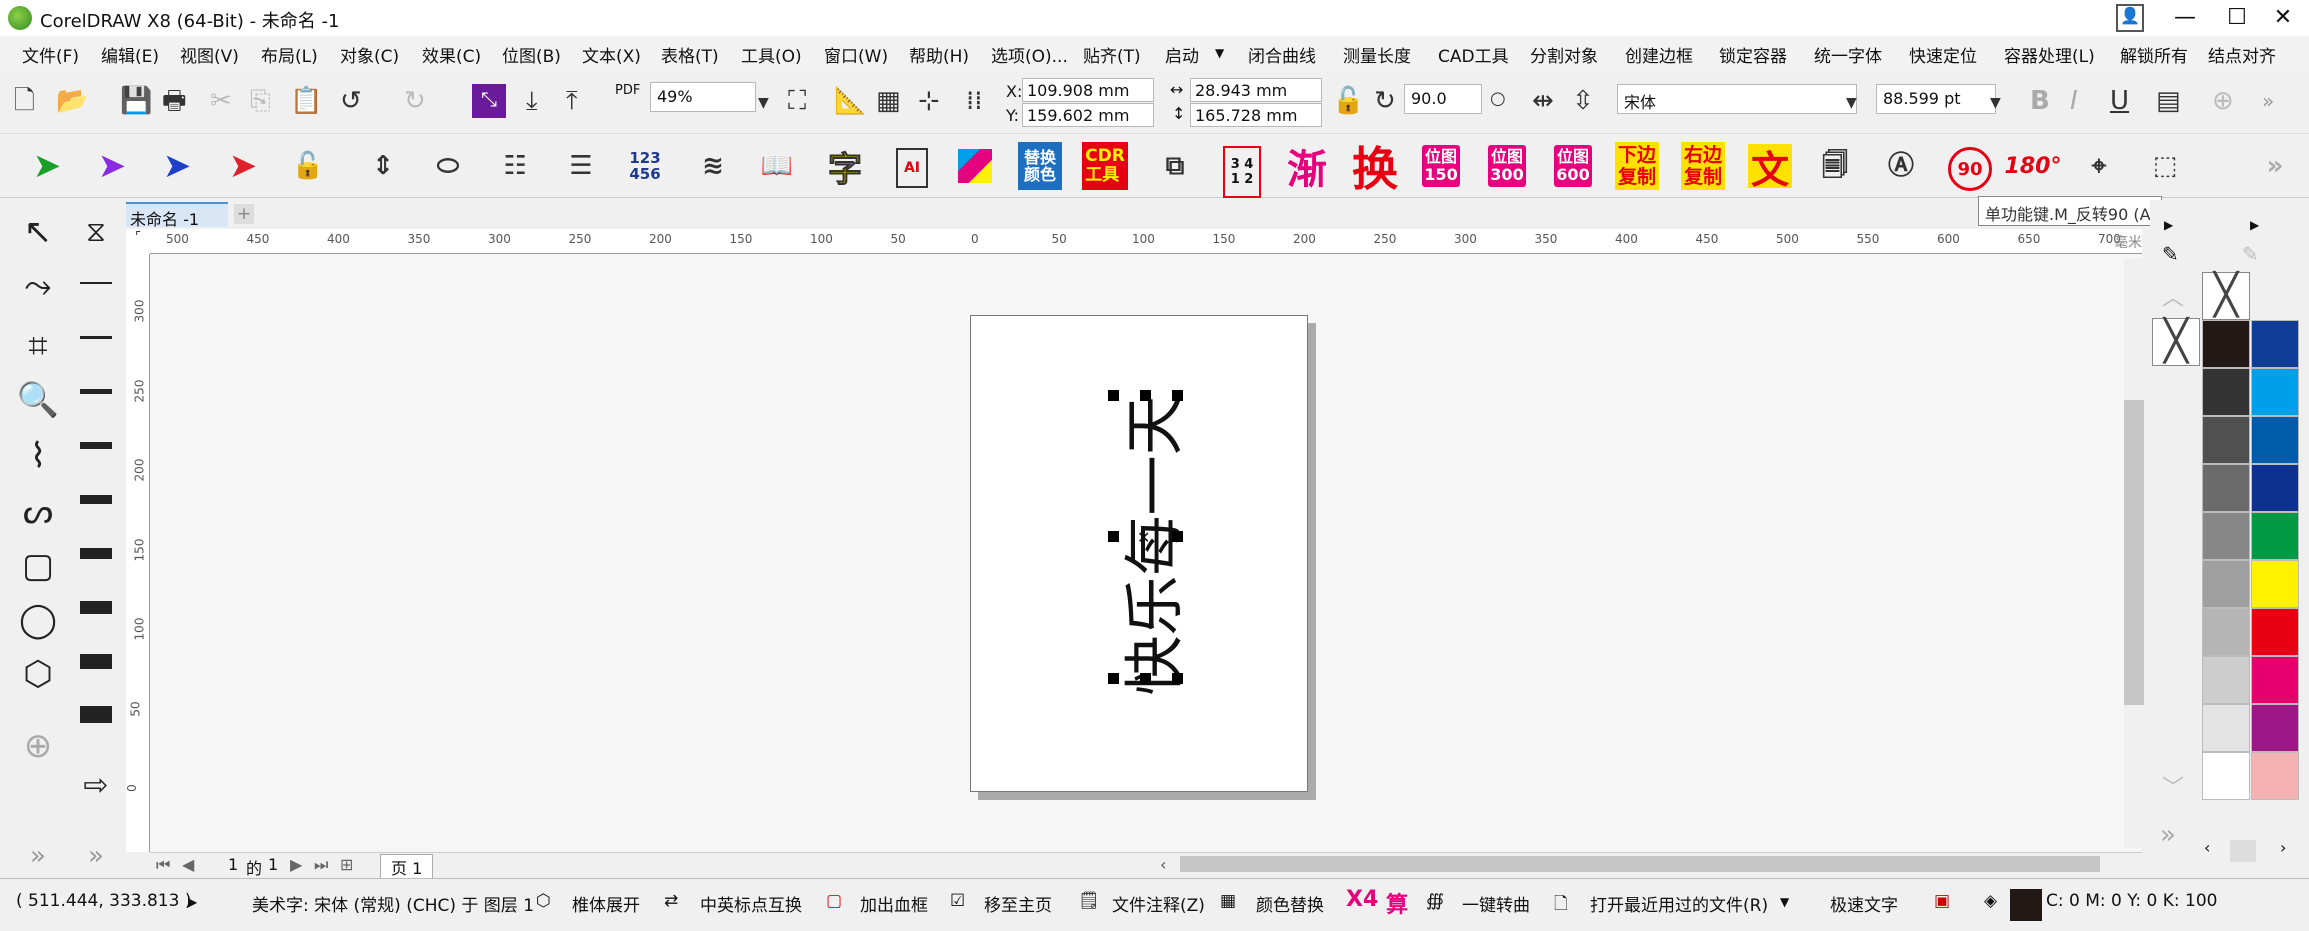 The height and width of the screenshot is (931, 2309). What do you see at coordinates (2223, 101) in the screenshot?
I see `add-toolbar-icon: ⊕` at bounding box center [2223, 101].